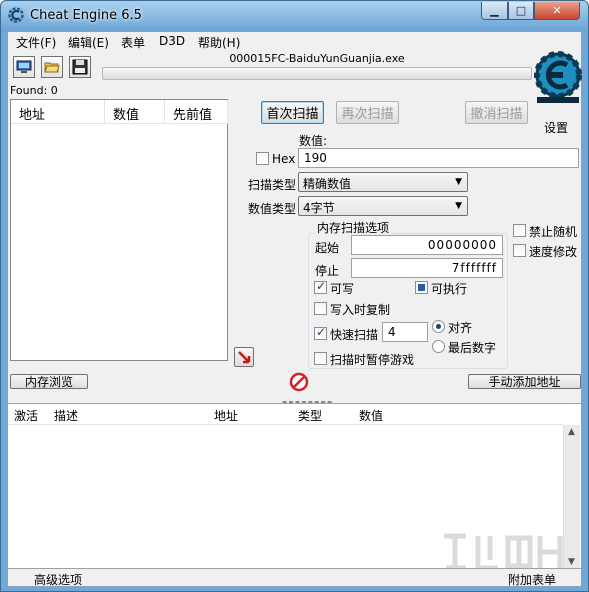 The height and width of the screenshot is (592, 589). Describe the element at coordinates (86, 15) in the screenshot. I see `window-title: Cheat Engine 6.5` at that location.